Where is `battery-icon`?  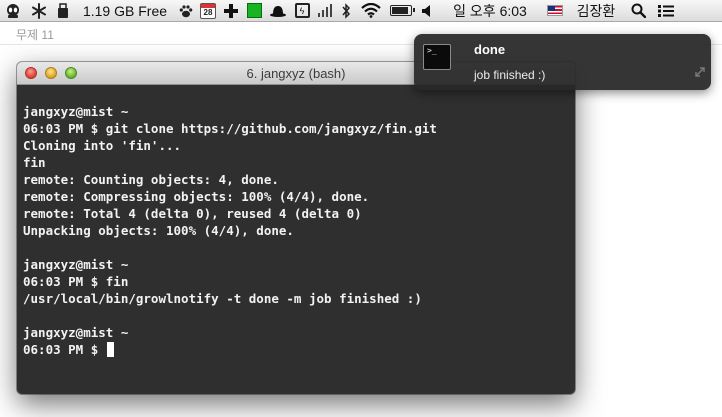
battery-icon is located at coordinates (401, 11).